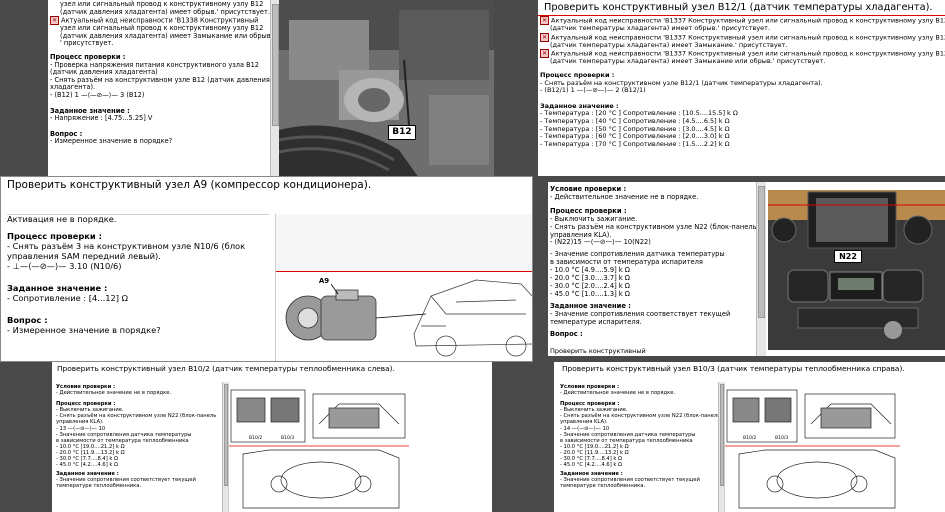 This screenshot has width=945, height=512. What do you see at coordinates (64, 266) in the screenshot?
I see `procedure-line: - ⊥—⟨—⊘—⟩— 3.10 (N10/6)` at bounding box center [64, 266].